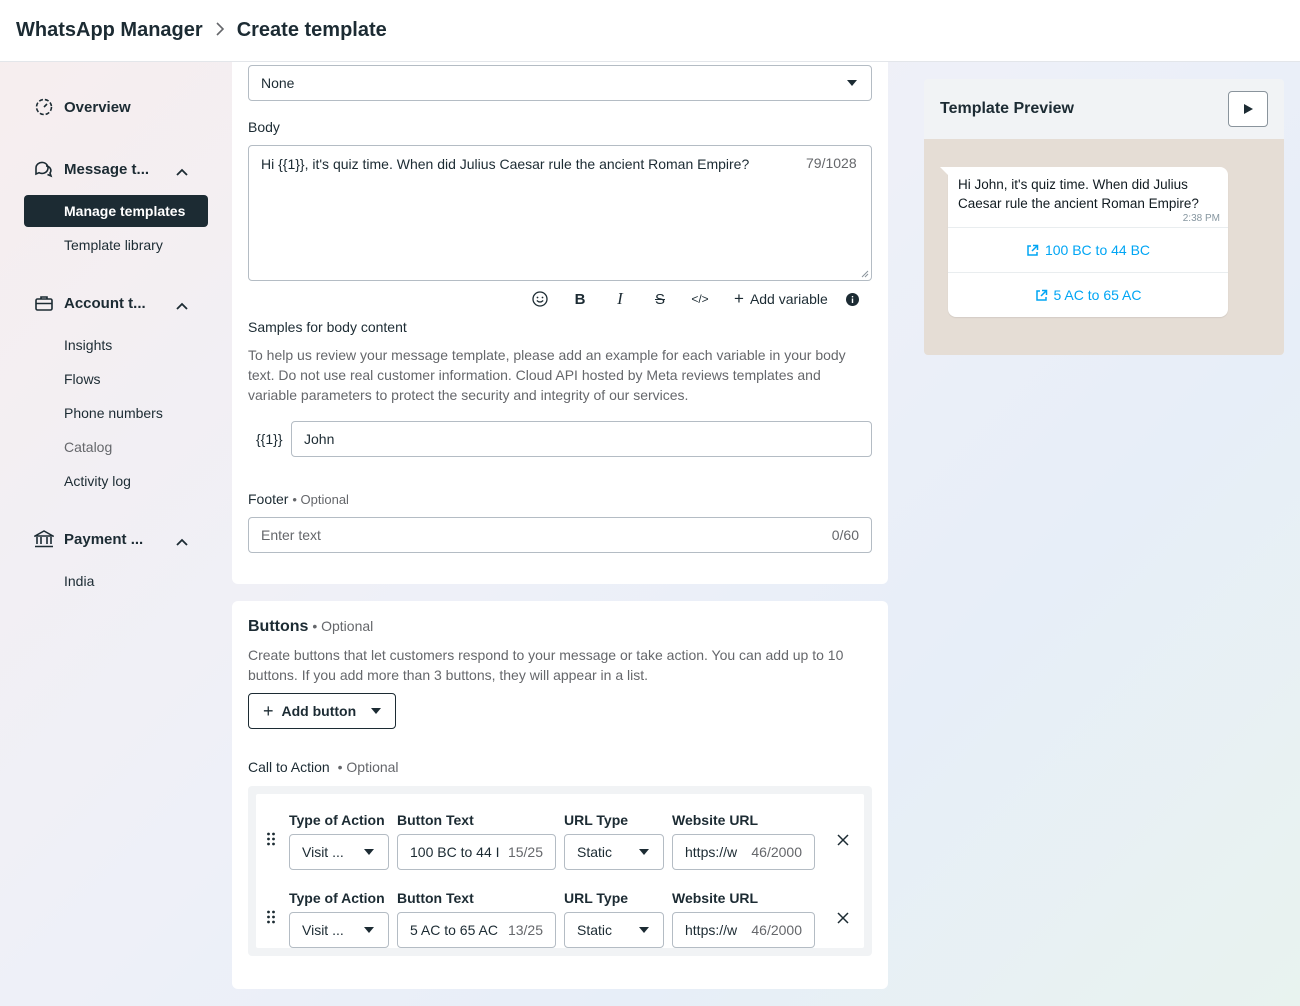  What do you see at coordinates (715, 898) in the screenshot?
I see `col-website-url: Website URL` at bounding box center [715, 898].